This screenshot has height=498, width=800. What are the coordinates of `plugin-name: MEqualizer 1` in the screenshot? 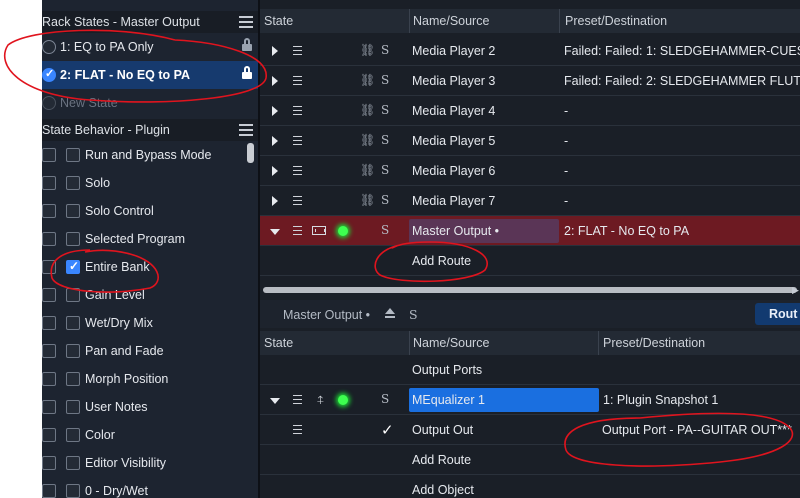 It's located at (448, 400).